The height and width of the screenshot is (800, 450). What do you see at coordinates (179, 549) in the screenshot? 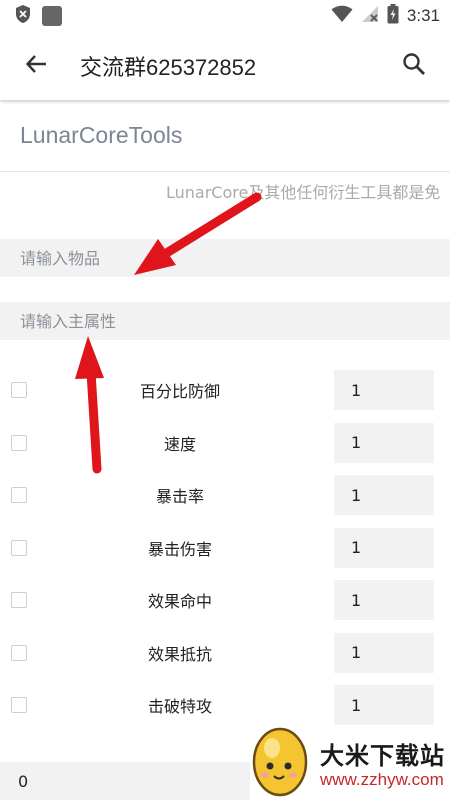
I see `property-label: 暴击伤害` at bounding box center [179, 549].